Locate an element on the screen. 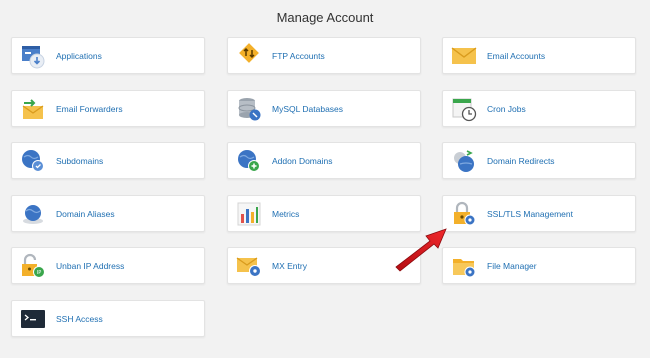 The image size is (650, 358). applications-icon is located at coordinates (33, 56).